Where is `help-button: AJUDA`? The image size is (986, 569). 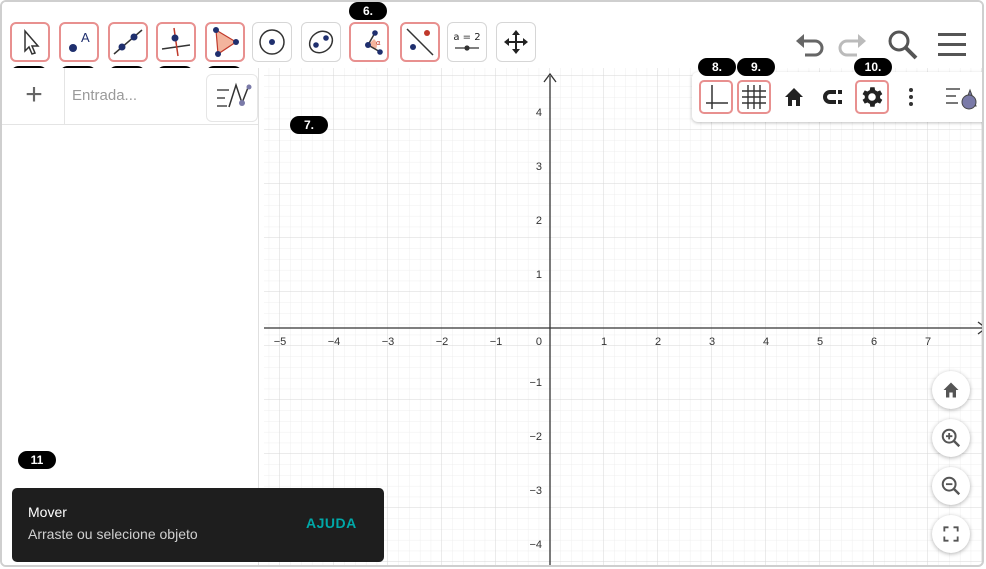
help-button: AJUDA is located at coordinates (331, 523).